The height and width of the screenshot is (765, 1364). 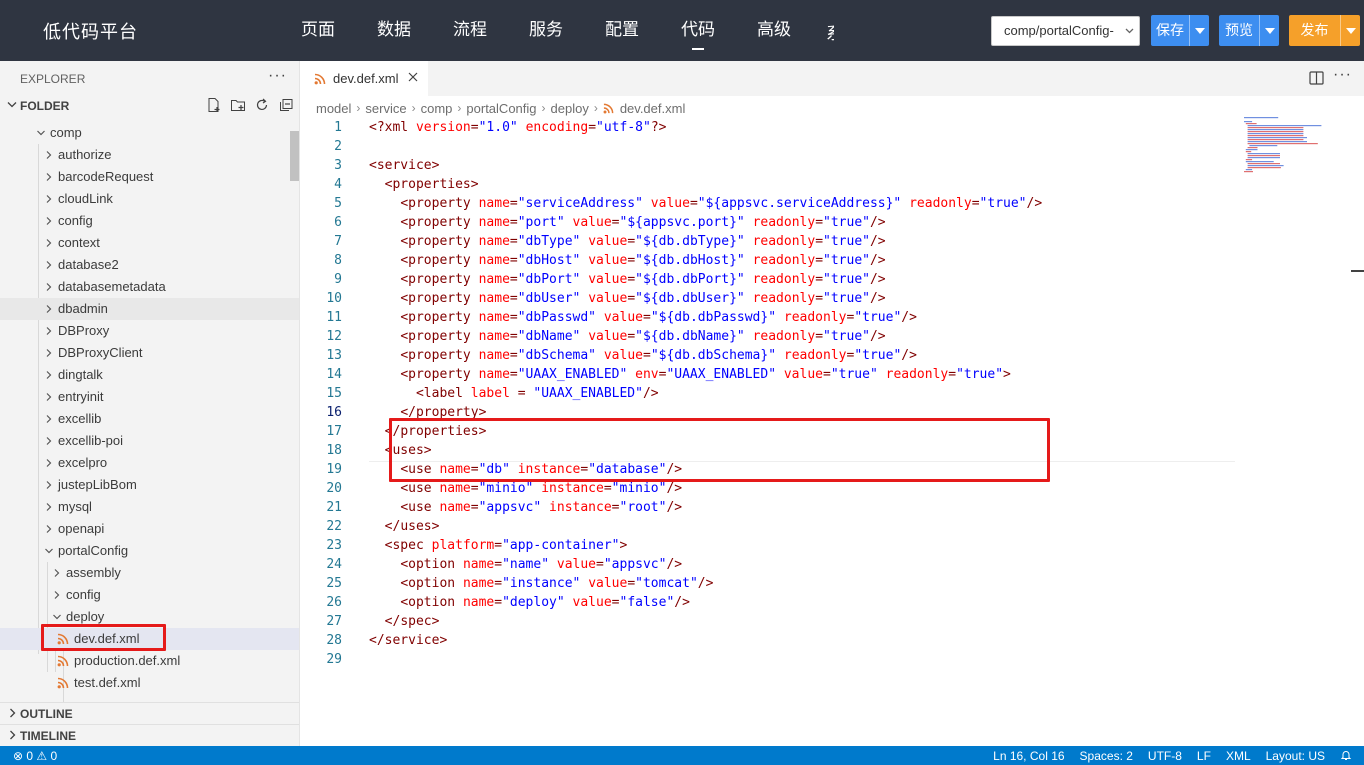 I want to click on tree-item-label: excelpro, so click(x=83, y=462).